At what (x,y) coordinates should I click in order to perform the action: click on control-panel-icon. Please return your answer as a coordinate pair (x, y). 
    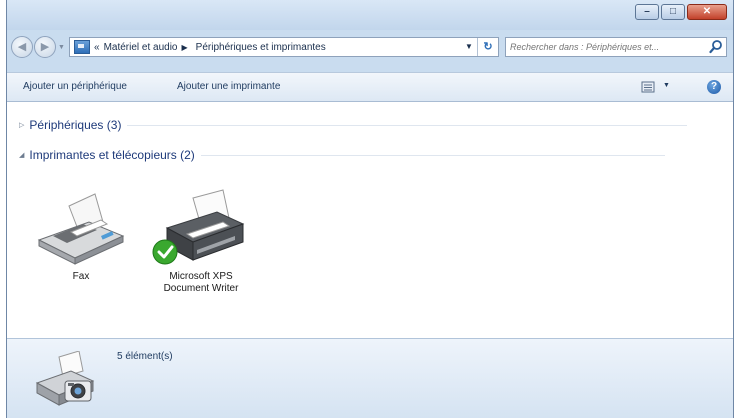
    Looking at the image, I should click on (82, 47).